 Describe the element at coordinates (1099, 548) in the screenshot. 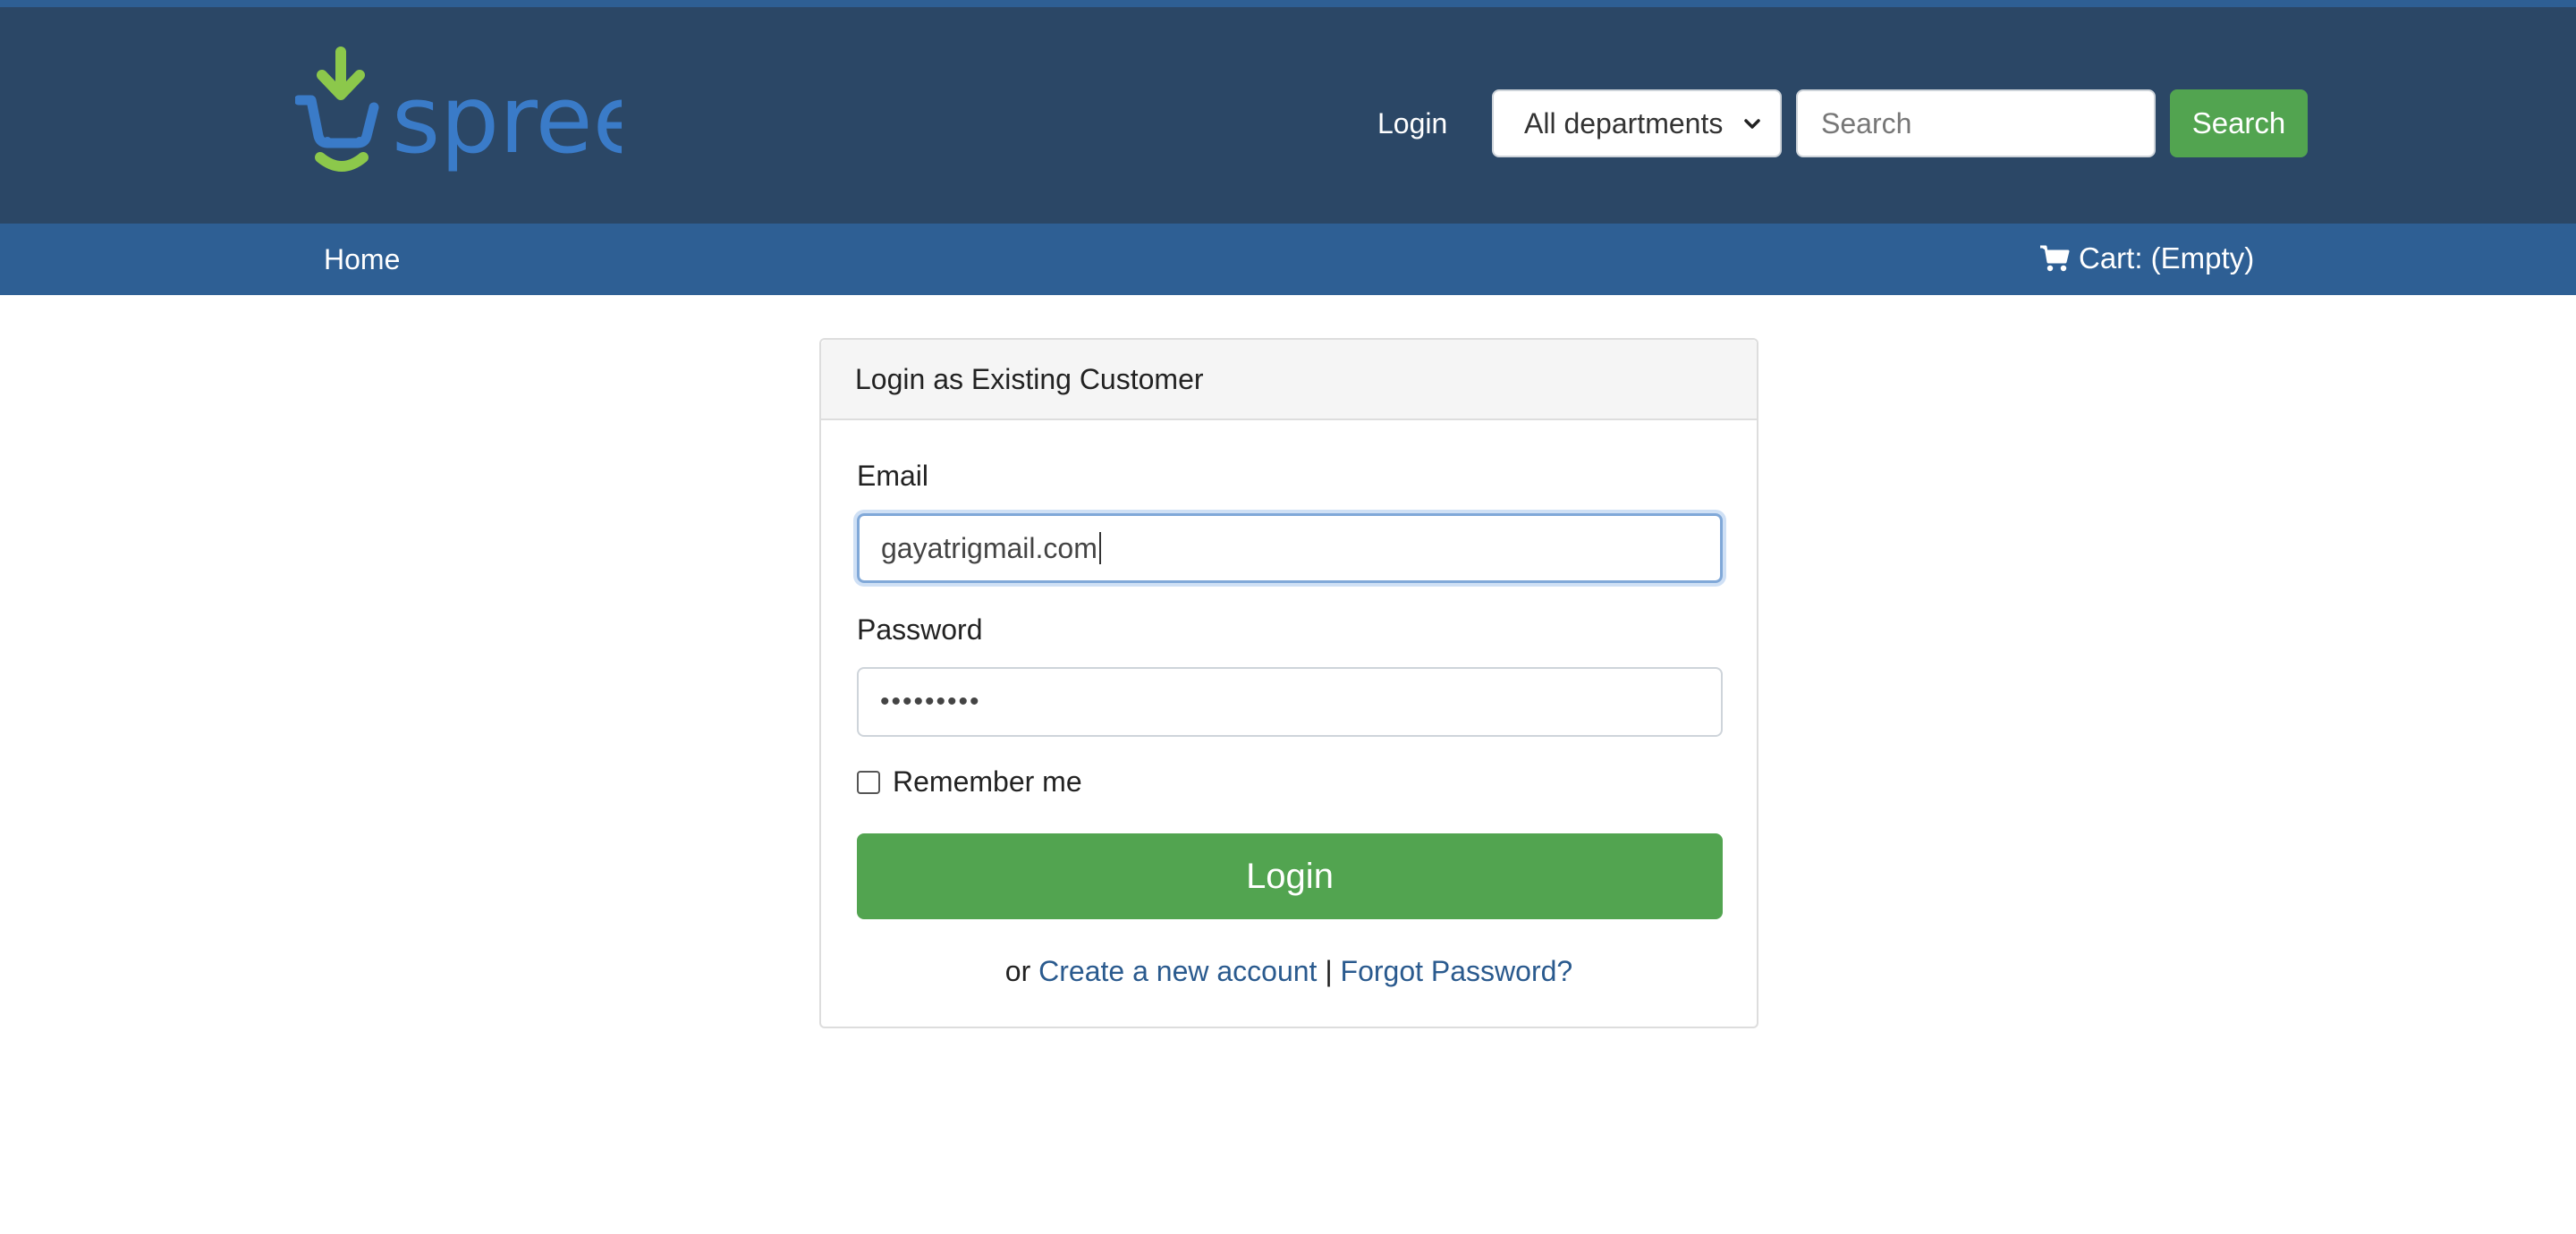

I see `text-caret` at that location.